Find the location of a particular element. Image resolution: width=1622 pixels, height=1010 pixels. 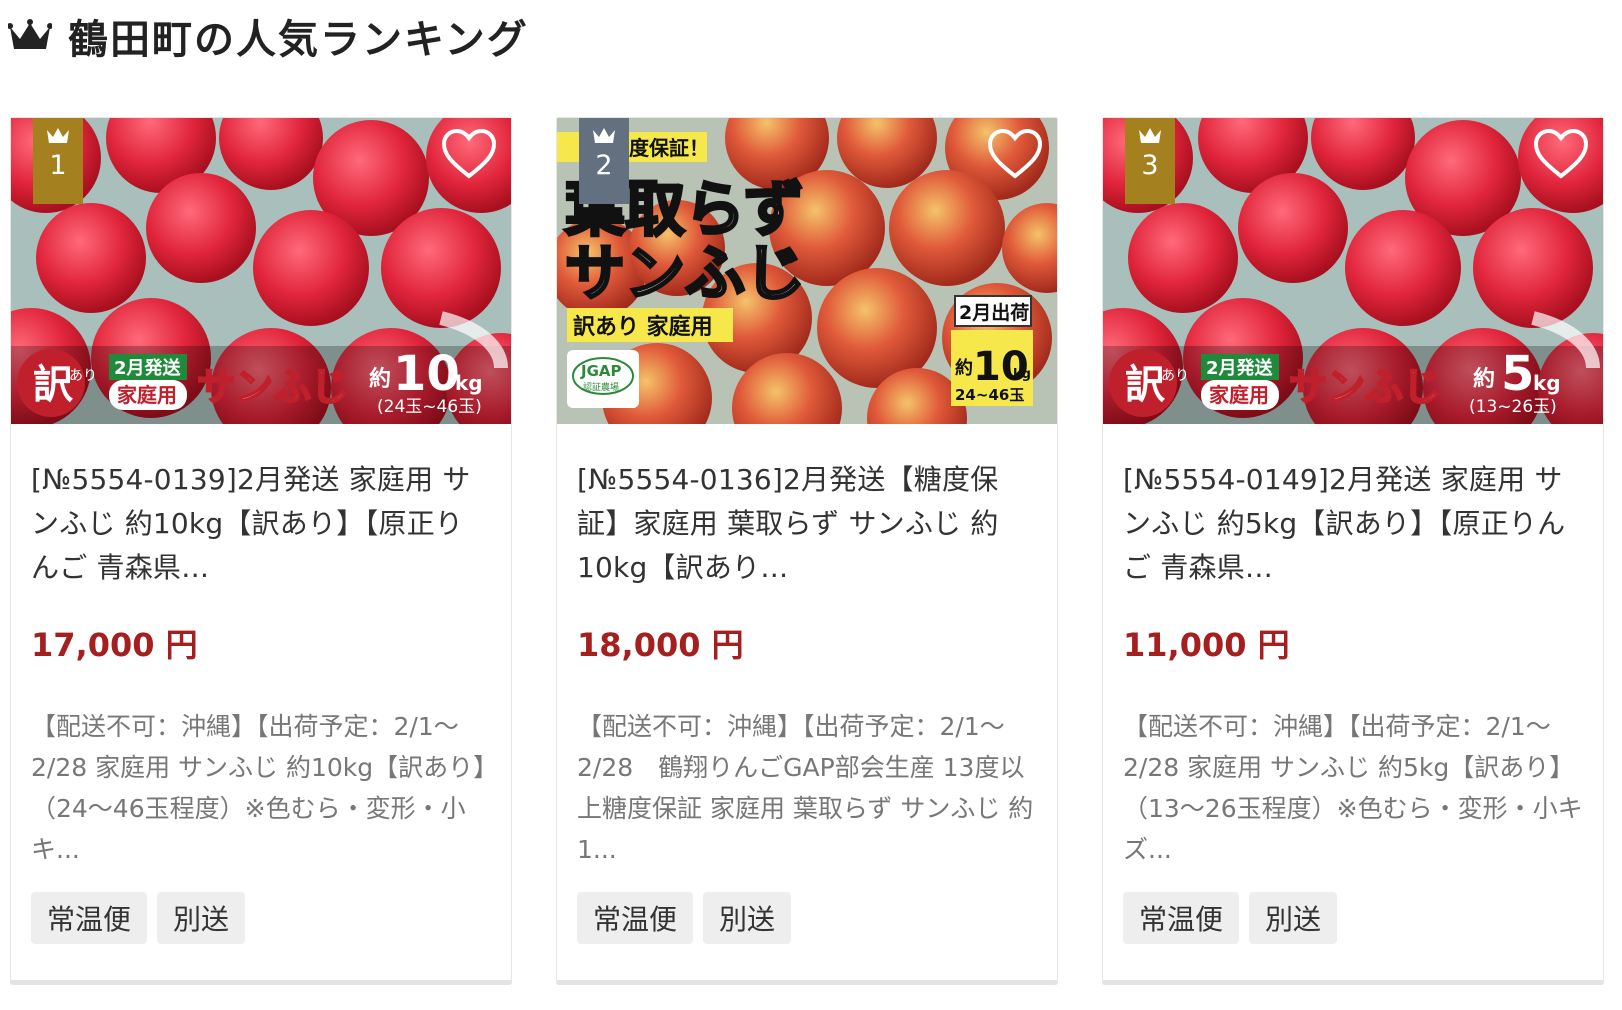

image-ship-1: 2月発送 is located at coordinates (148, 368).